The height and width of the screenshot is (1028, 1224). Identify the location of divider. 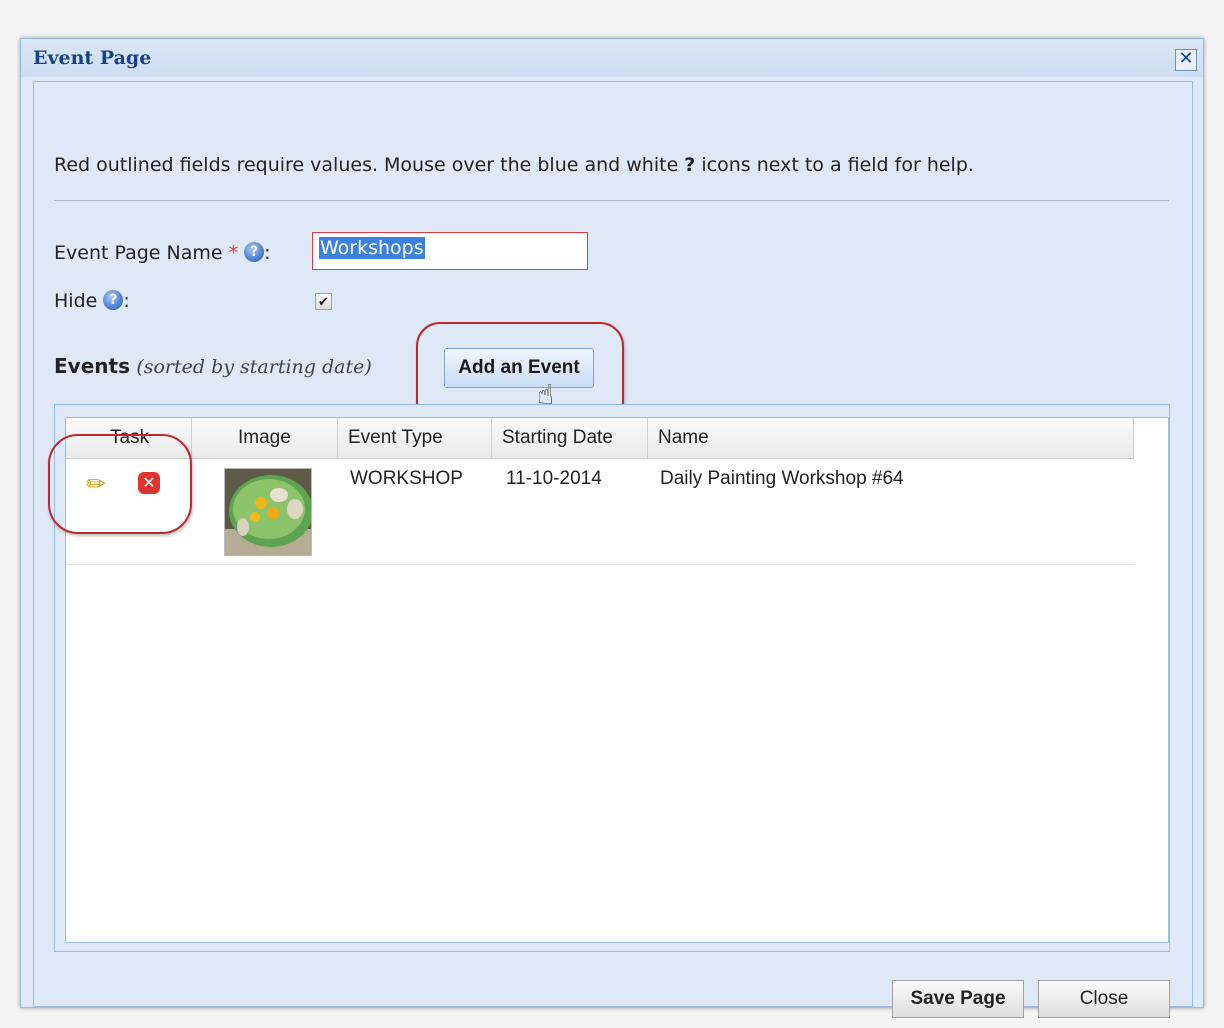
(611, 200).